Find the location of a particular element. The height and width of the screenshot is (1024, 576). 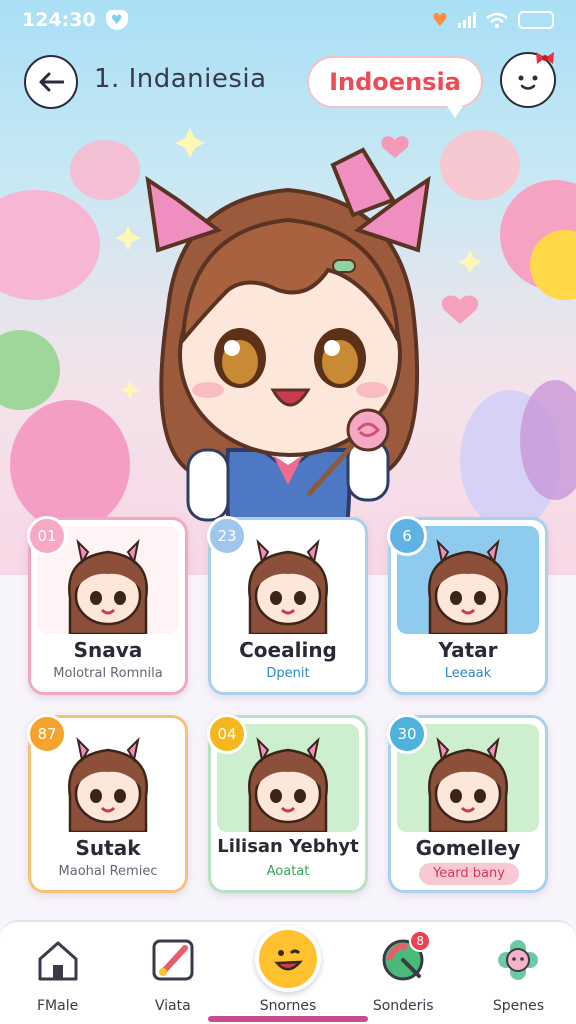

character-card: 30 Gomelley Yeard bany is located at coordinates (467, 803).